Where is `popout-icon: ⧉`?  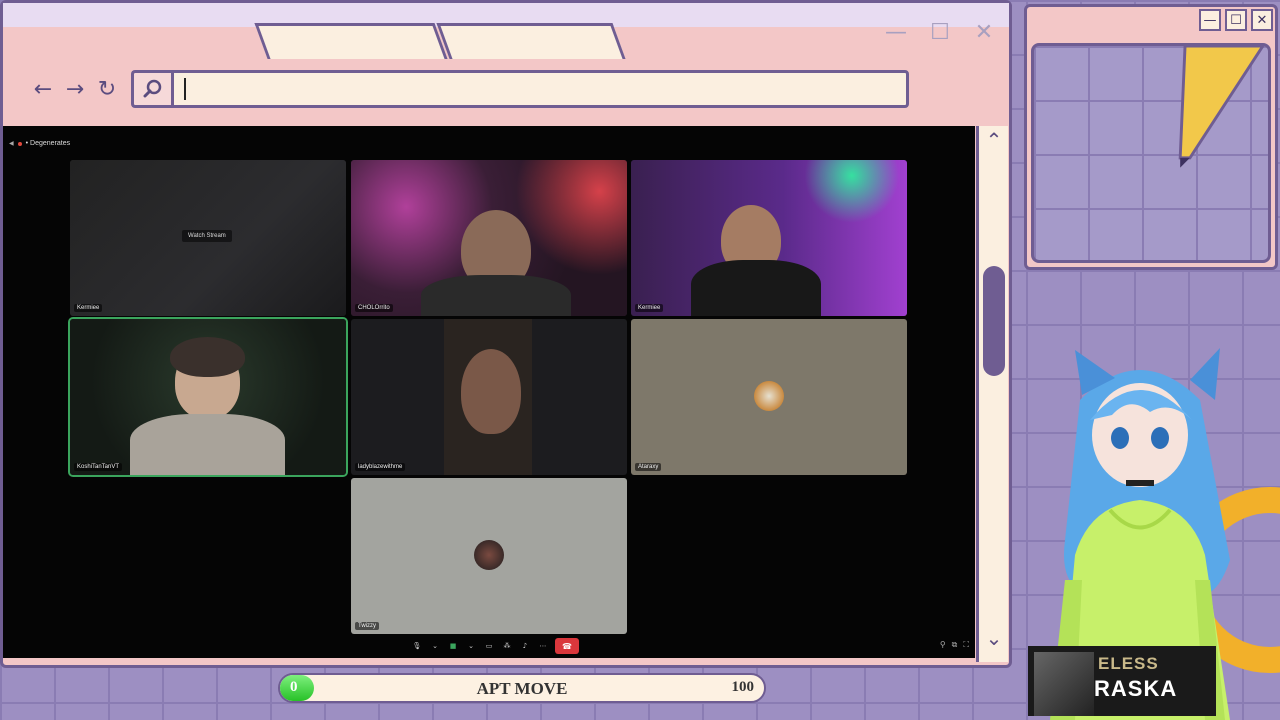 popout-icon: ⧉ is located at coordinates (955, 645).